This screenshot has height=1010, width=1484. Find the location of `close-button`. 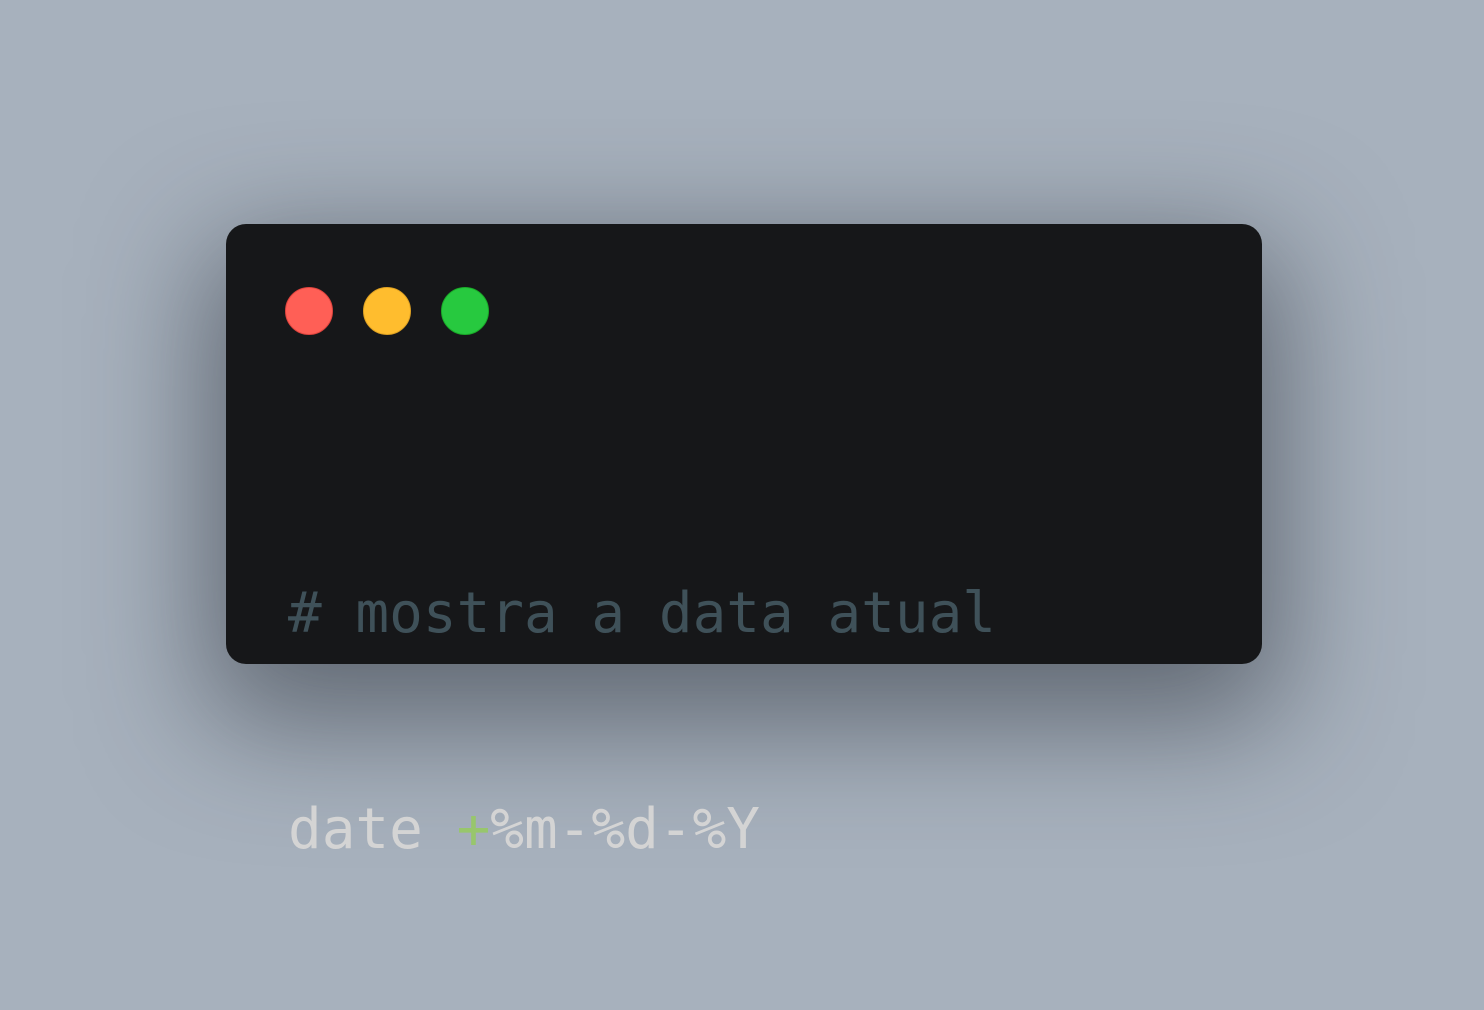

close-button is located at coordinates (309, 311).